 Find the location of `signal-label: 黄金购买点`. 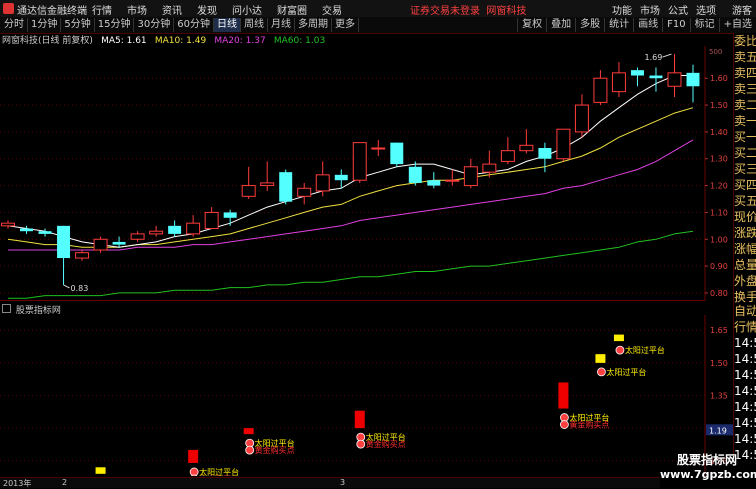

signal-label: 黄金购买点 is located at coordinates (589, 425).